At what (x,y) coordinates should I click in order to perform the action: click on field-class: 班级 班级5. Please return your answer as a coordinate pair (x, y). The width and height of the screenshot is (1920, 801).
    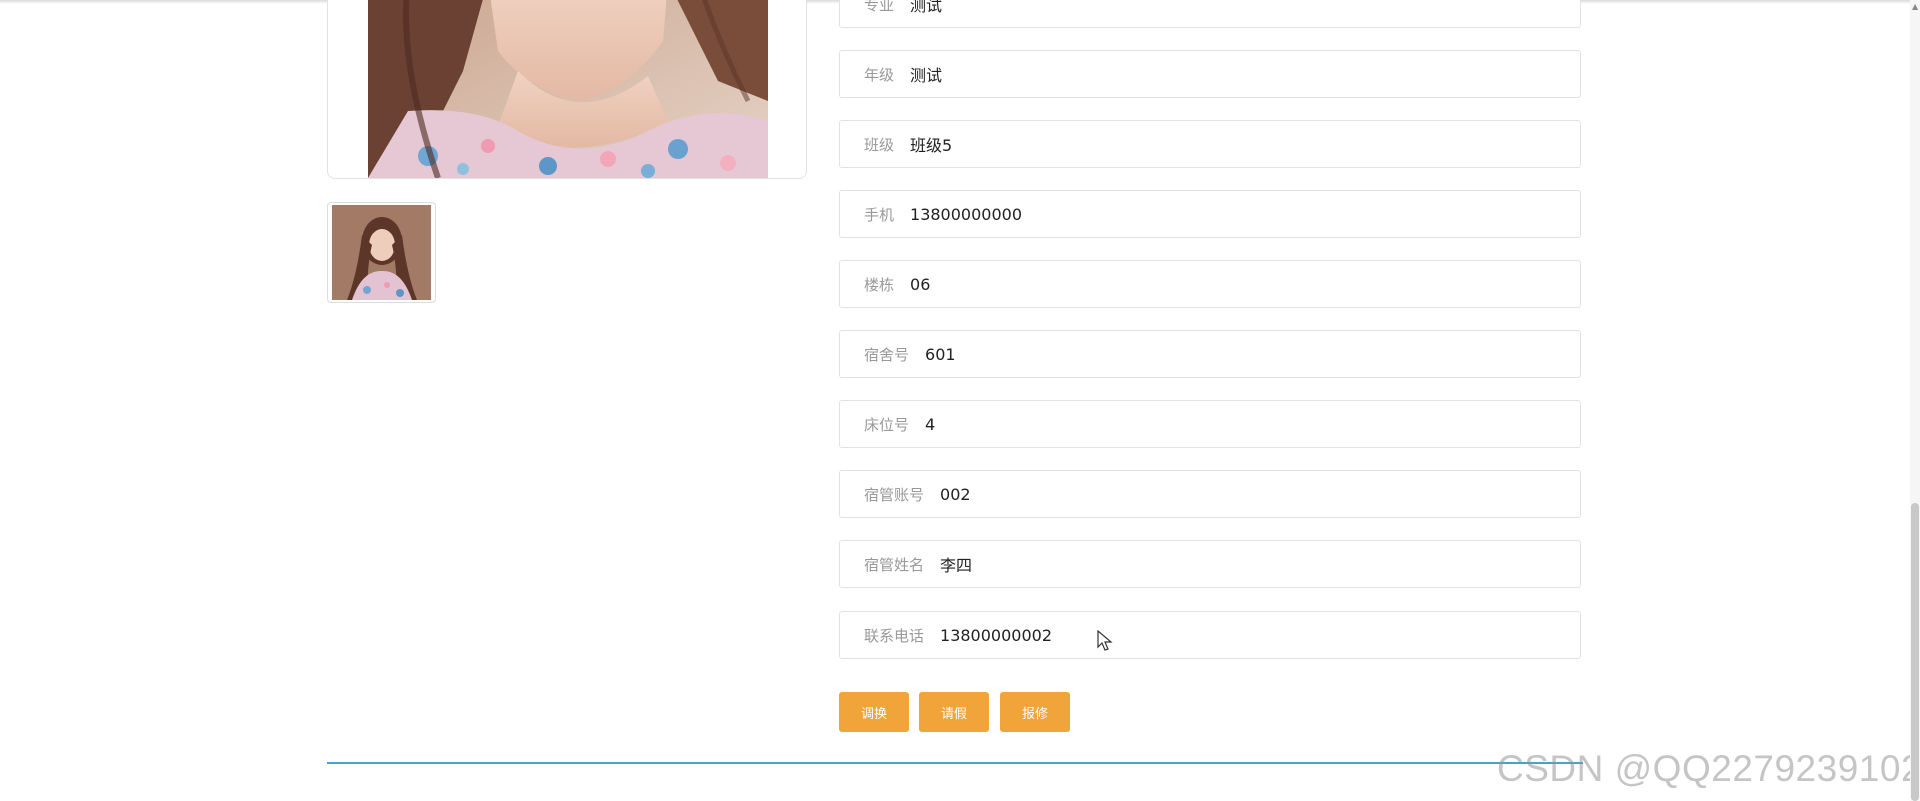
    Looking at the image, I should click on (1210, 144).